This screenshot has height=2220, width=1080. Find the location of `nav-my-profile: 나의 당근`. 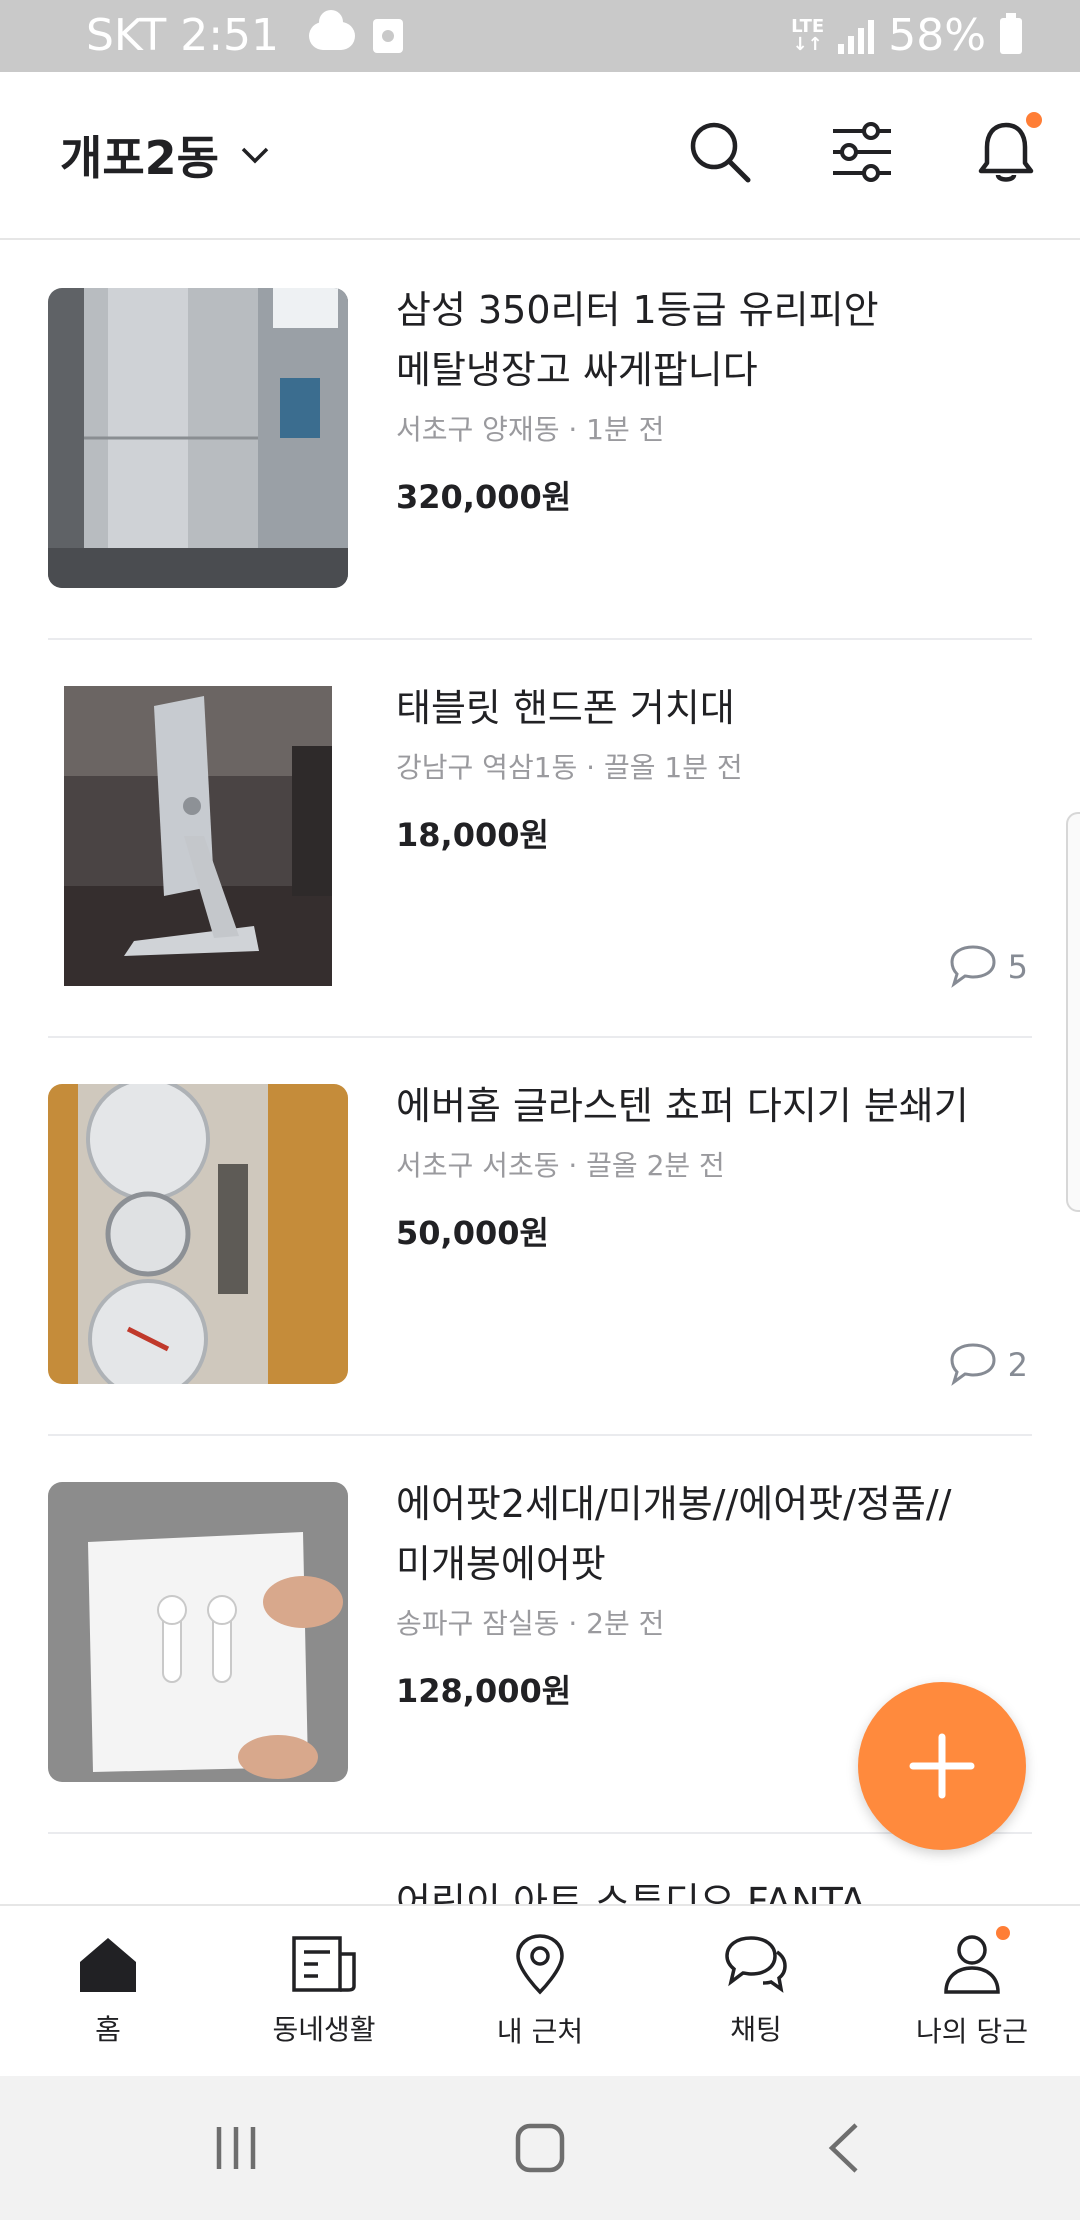

nav-my-profile: 나의 당근 is located at coordinates (972, 1991).